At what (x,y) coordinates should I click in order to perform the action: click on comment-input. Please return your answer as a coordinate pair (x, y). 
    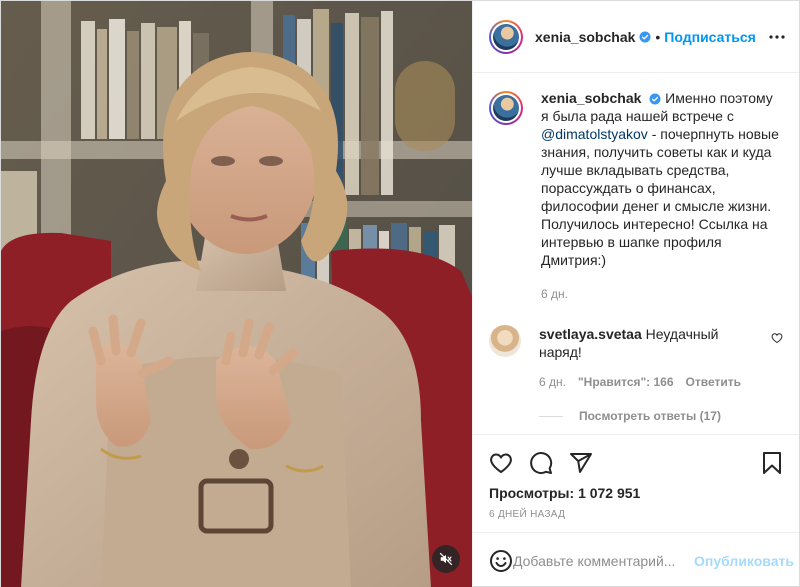
    Looking at the image, I should click on (603, 560).